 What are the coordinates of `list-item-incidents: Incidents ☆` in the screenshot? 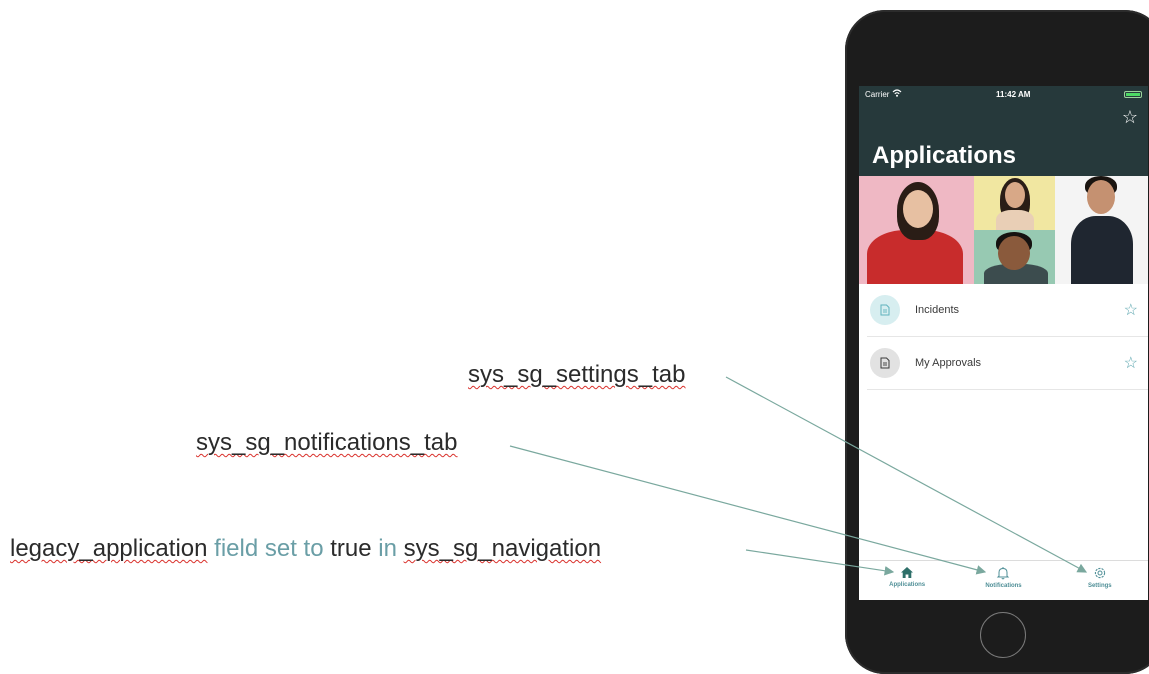 It's located at (1007, 310).